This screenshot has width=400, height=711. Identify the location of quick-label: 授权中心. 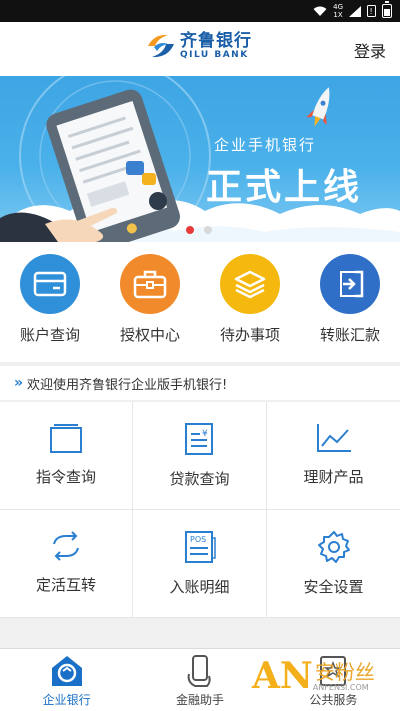
(149, 335).